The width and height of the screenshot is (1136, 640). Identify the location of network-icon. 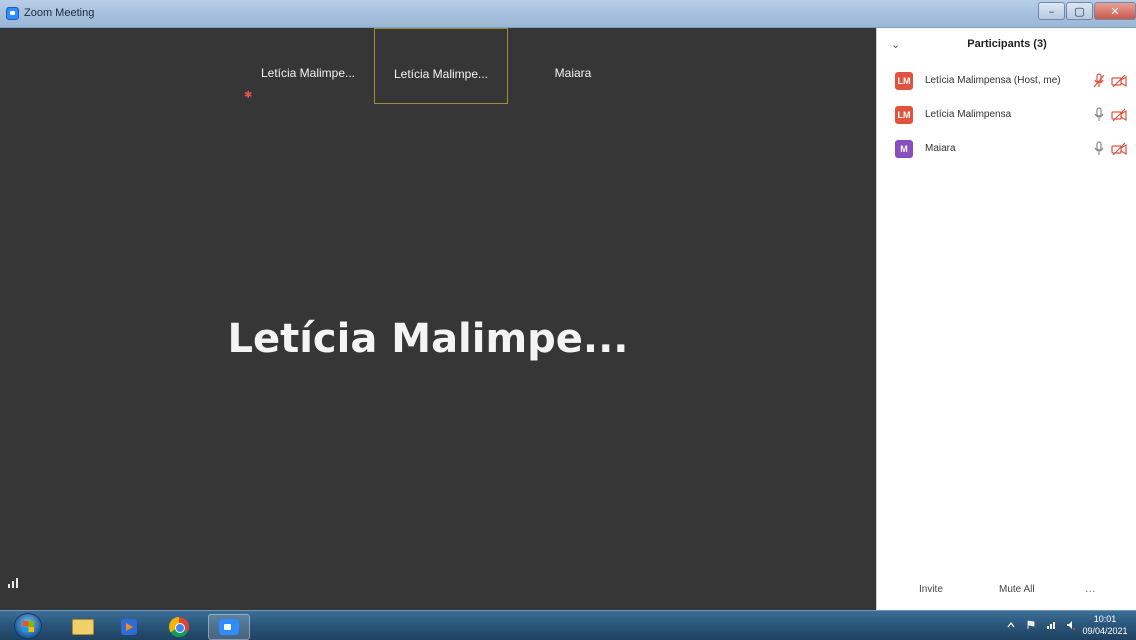
(1051, 625).